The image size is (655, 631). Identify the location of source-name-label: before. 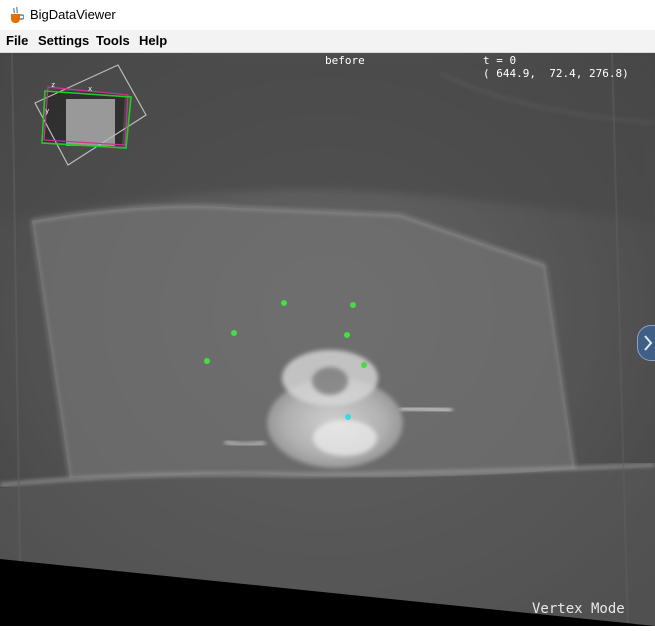
(345, 60).